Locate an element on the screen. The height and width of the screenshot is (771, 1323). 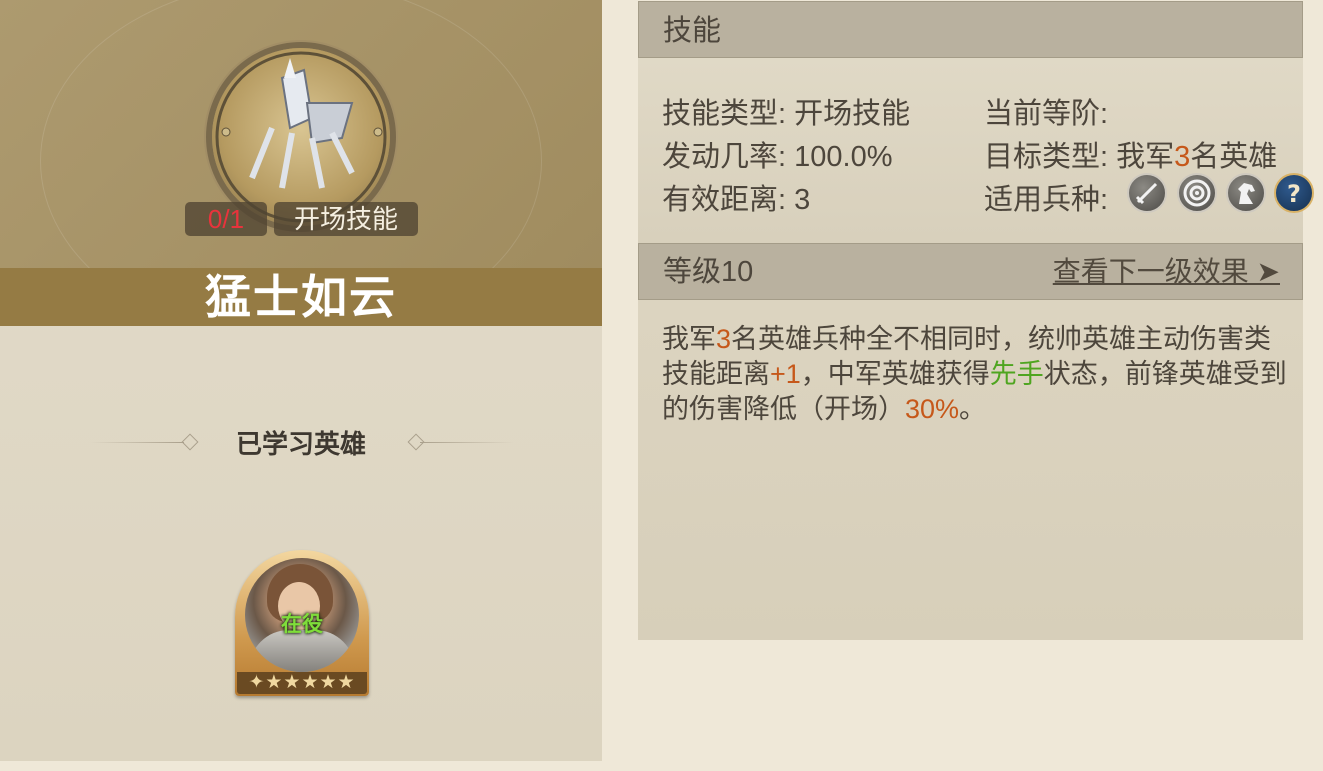
desc-keyword: 先手 is located at coordinates (1017, 374).